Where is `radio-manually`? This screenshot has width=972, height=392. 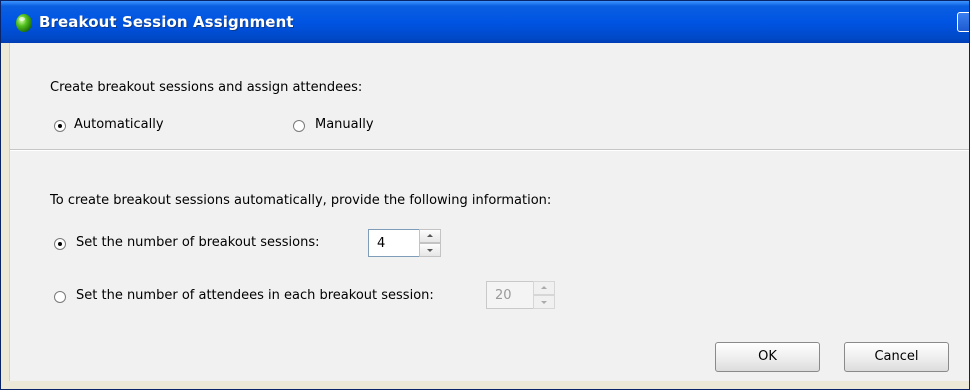 radio-manually is located at coordinates (299, 126).